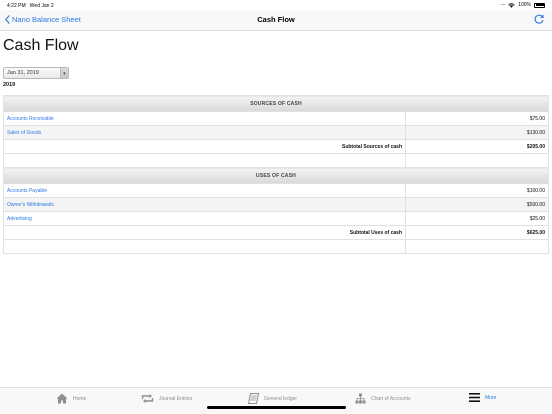  What do you see at coordinates (19, 219) in the screenshot?
I see `account-link: Advertising` at bounding box center [19, 219].